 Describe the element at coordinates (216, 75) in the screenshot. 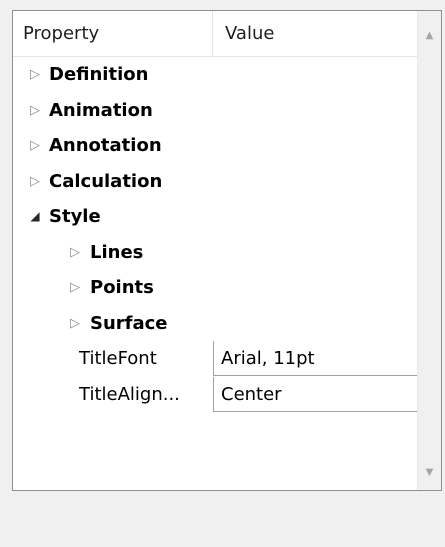

I see `category-row-definition: ▷ Definition` at that location.